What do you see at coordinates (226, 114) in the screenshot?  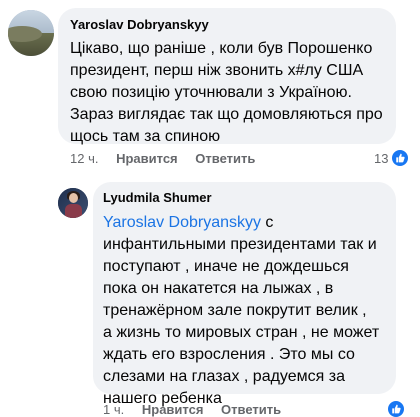 I see `comment-text-line: Зараз виглядає так що домовляються про` at bounding box center [226, 114].